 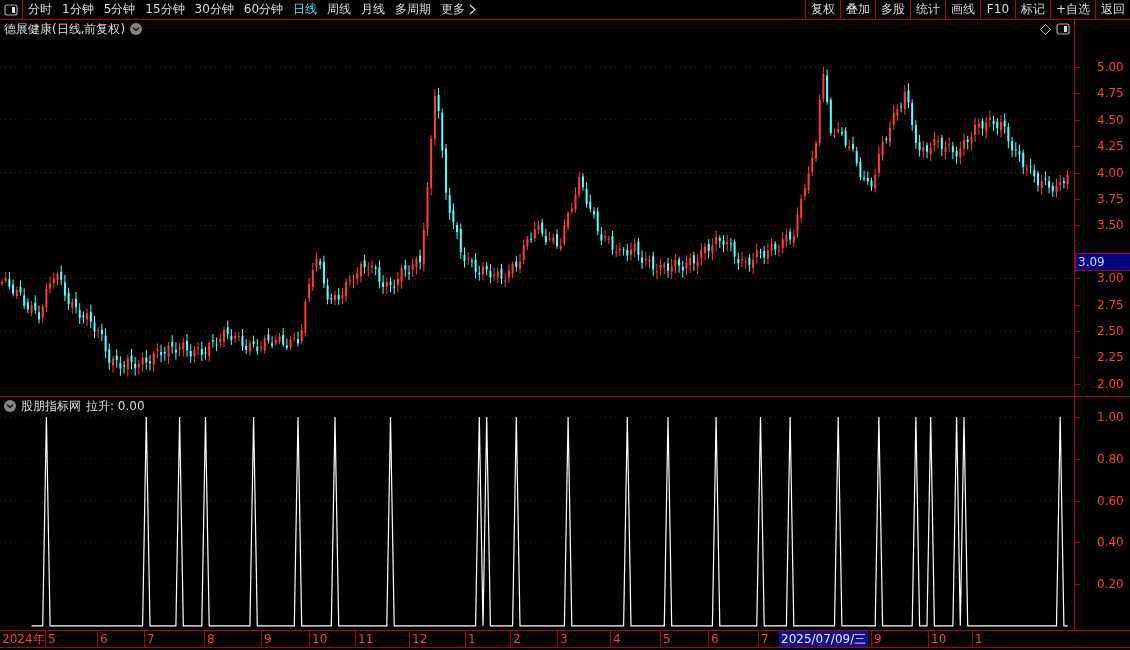 What do you see at coordinates (1102, 262) in the screenshot?
I see `current-price-tag: 3.09` at bounding box center [1102, 262].